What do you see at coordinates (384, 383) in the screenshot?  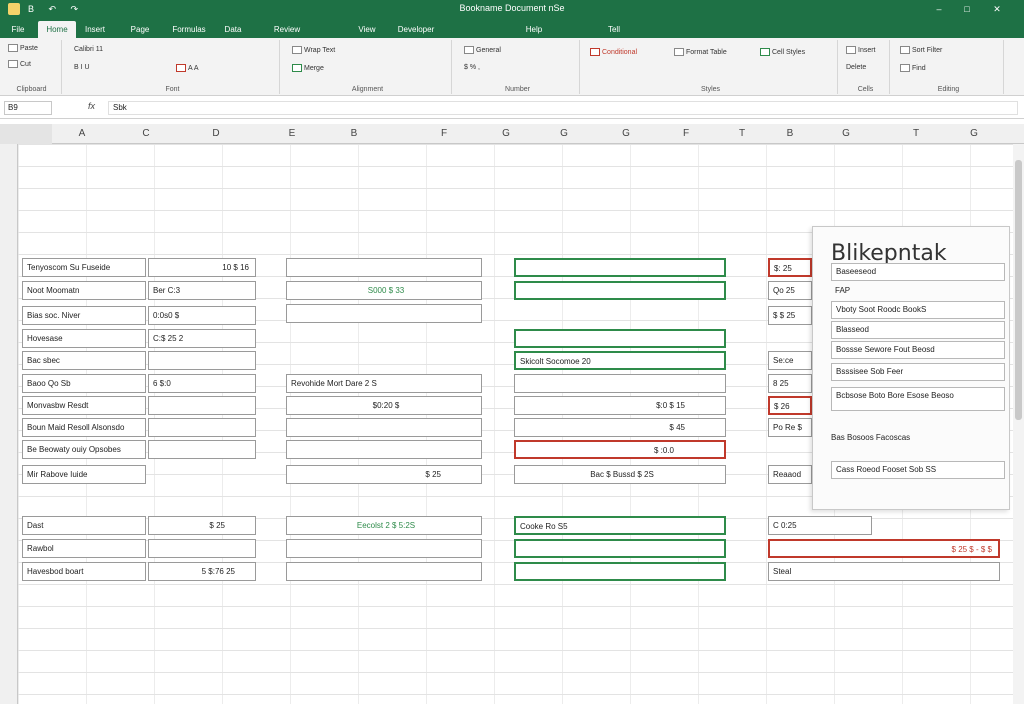 I see `value-cell: Revohide Mort Dare 2 S` at bounding box center [384, 383].